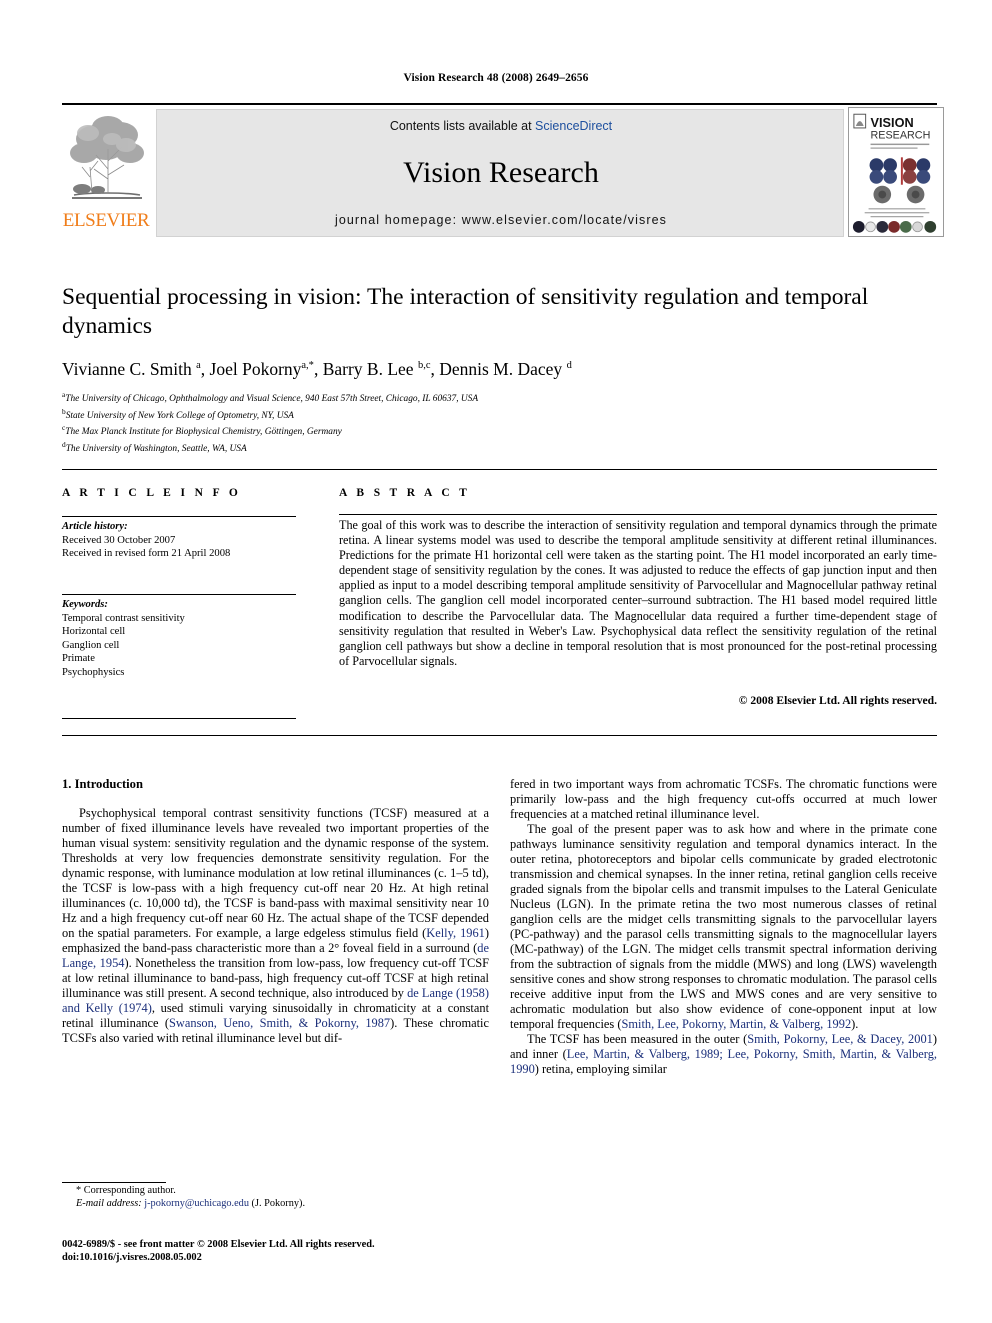 The height and width of the screenshot is (1323, 992). What do you see at coordinates (462, 126) in the screenshot?
I see `contents-prefix: Contents lists available at` at bounding box center [462, 126].